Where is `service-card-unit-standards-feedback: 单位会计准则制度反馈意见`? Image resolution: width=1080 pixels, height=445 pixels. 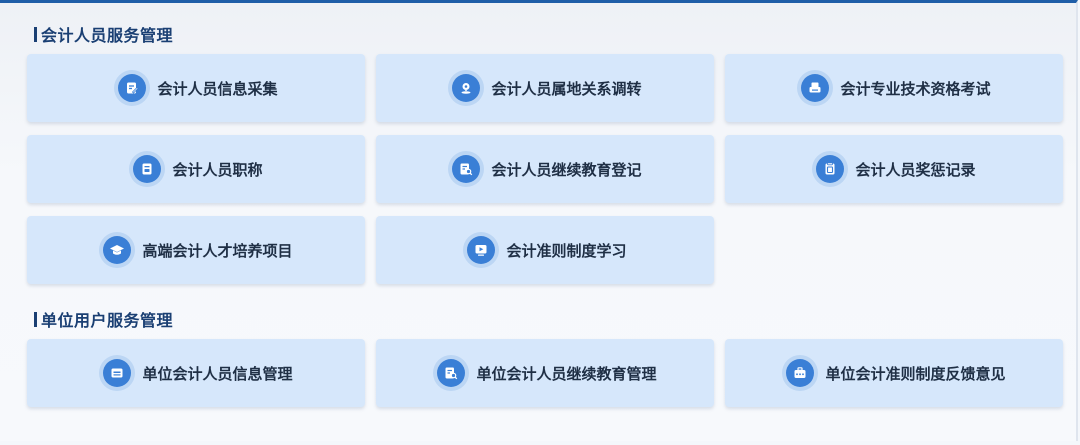
service-card-unit-standards-feedback: 单位会计准则制度反馈意见 is located at coordinates (894, 373).